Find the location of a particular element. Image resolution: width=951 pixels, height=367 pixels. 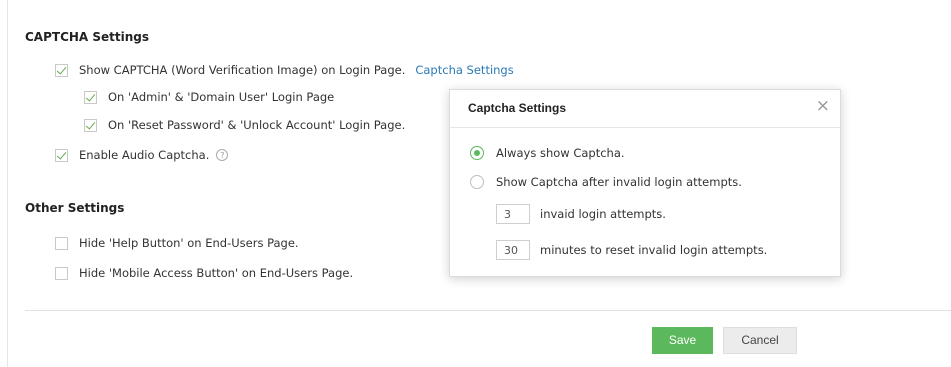

close-icon: × is located at coordinates (823, 106).